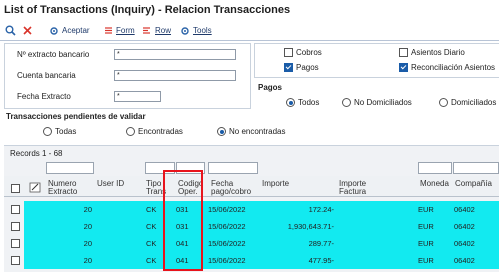 The image size is (499, 272). Describe the element at coordinates (249, 40) in the screenshot. I see `toolbar-separator` at that location.